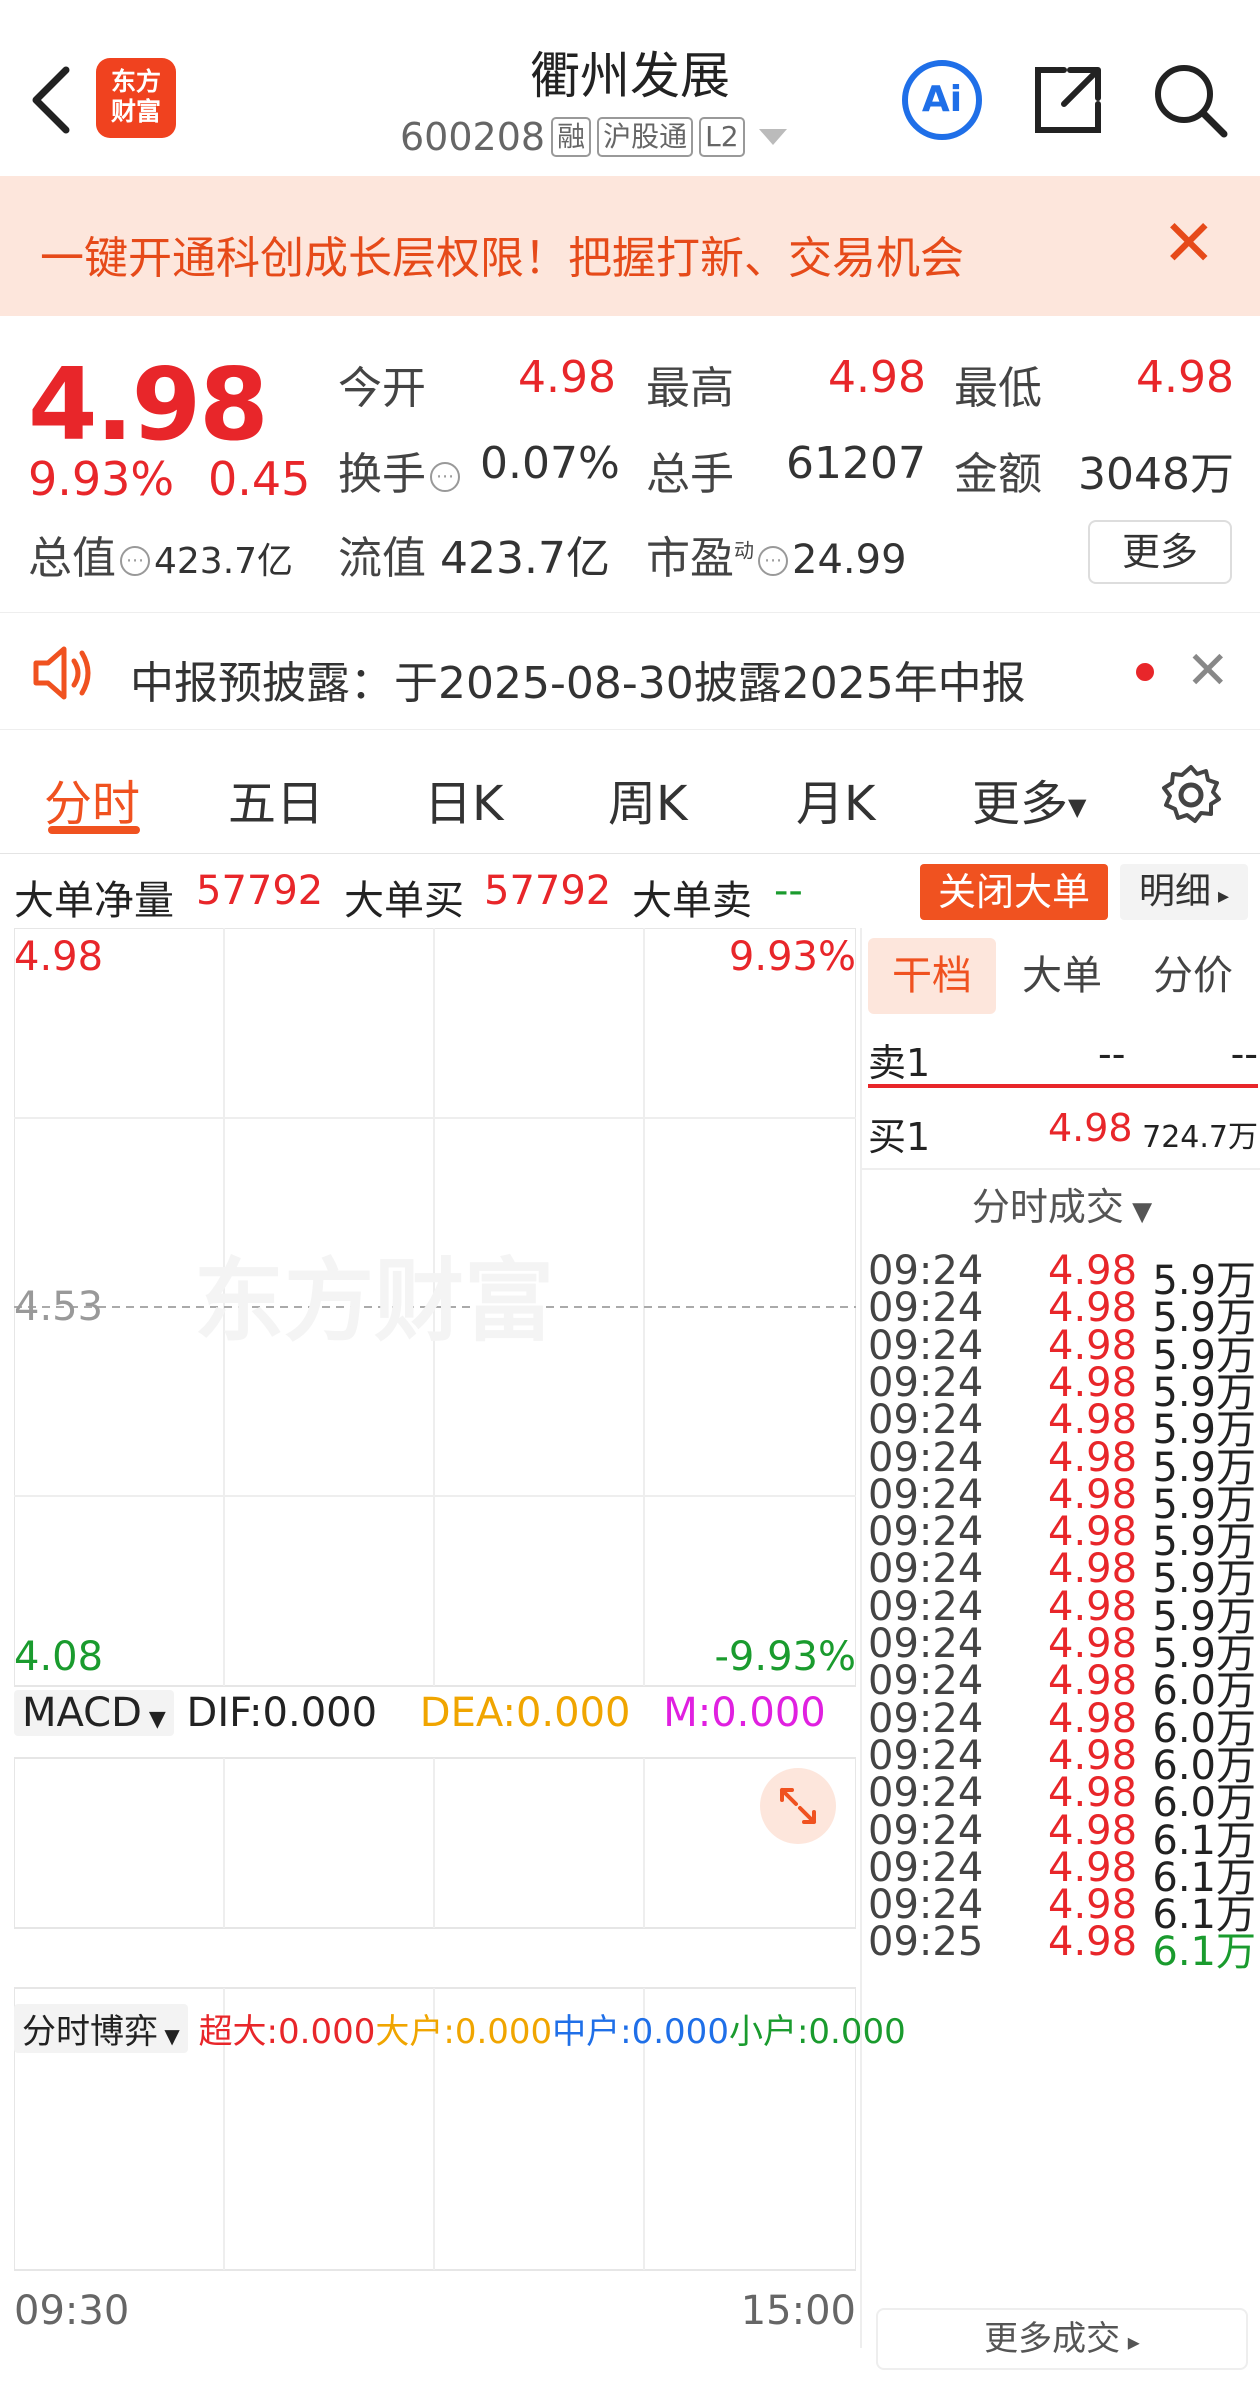 The width and height of the screenshot is (1260, 2390). I want to click on search-icon, so click(1190, 100).